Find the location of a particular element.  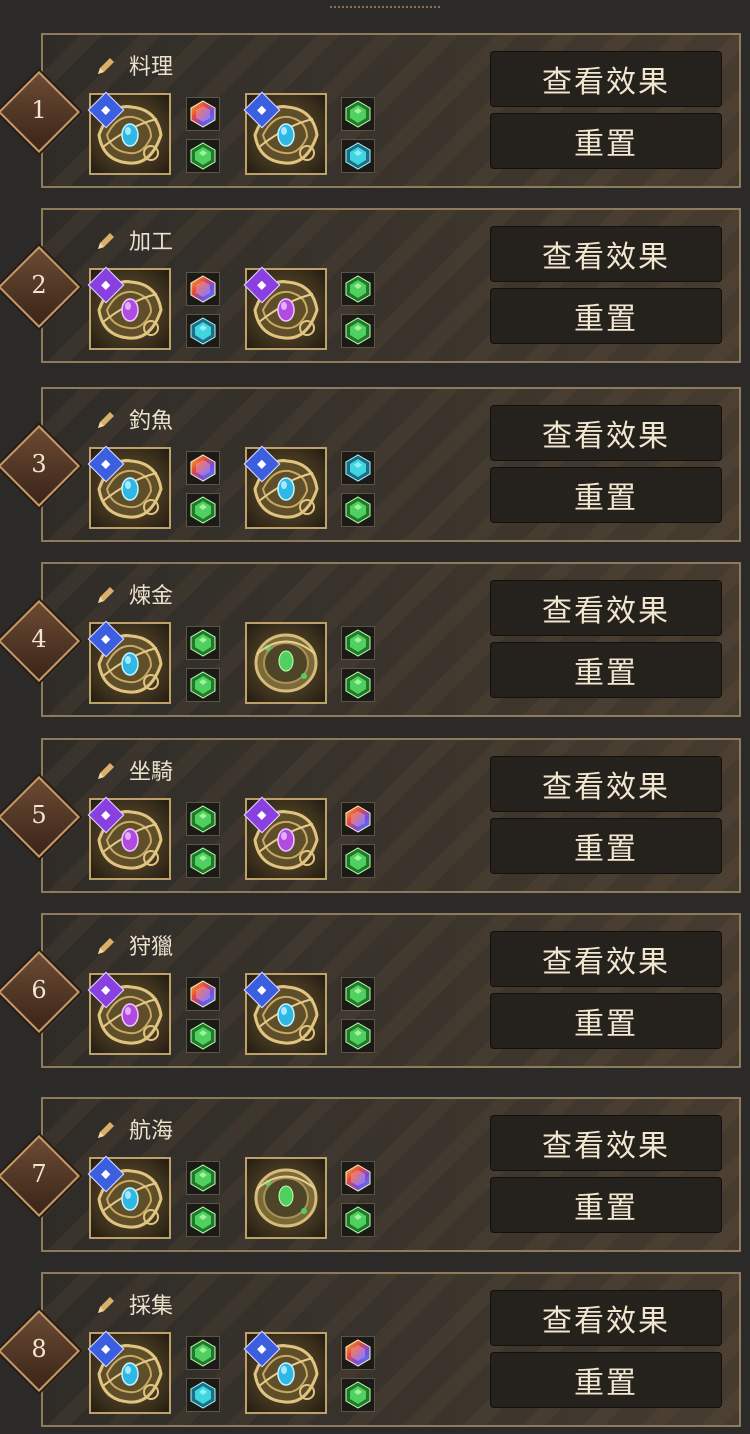

set-title: 採集 is located at coordinates (151, 1306).